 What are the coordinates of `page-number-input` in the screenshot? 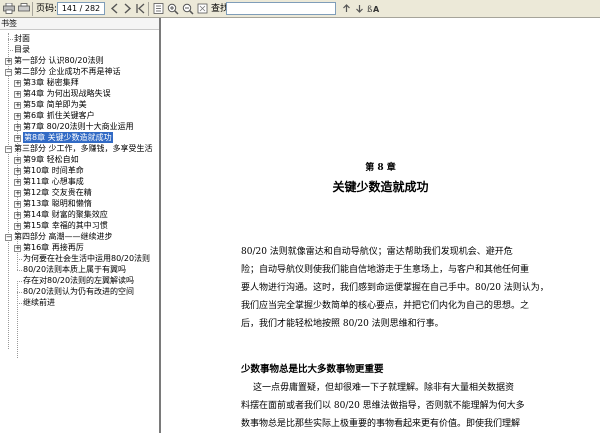 It's located at (81, 8).